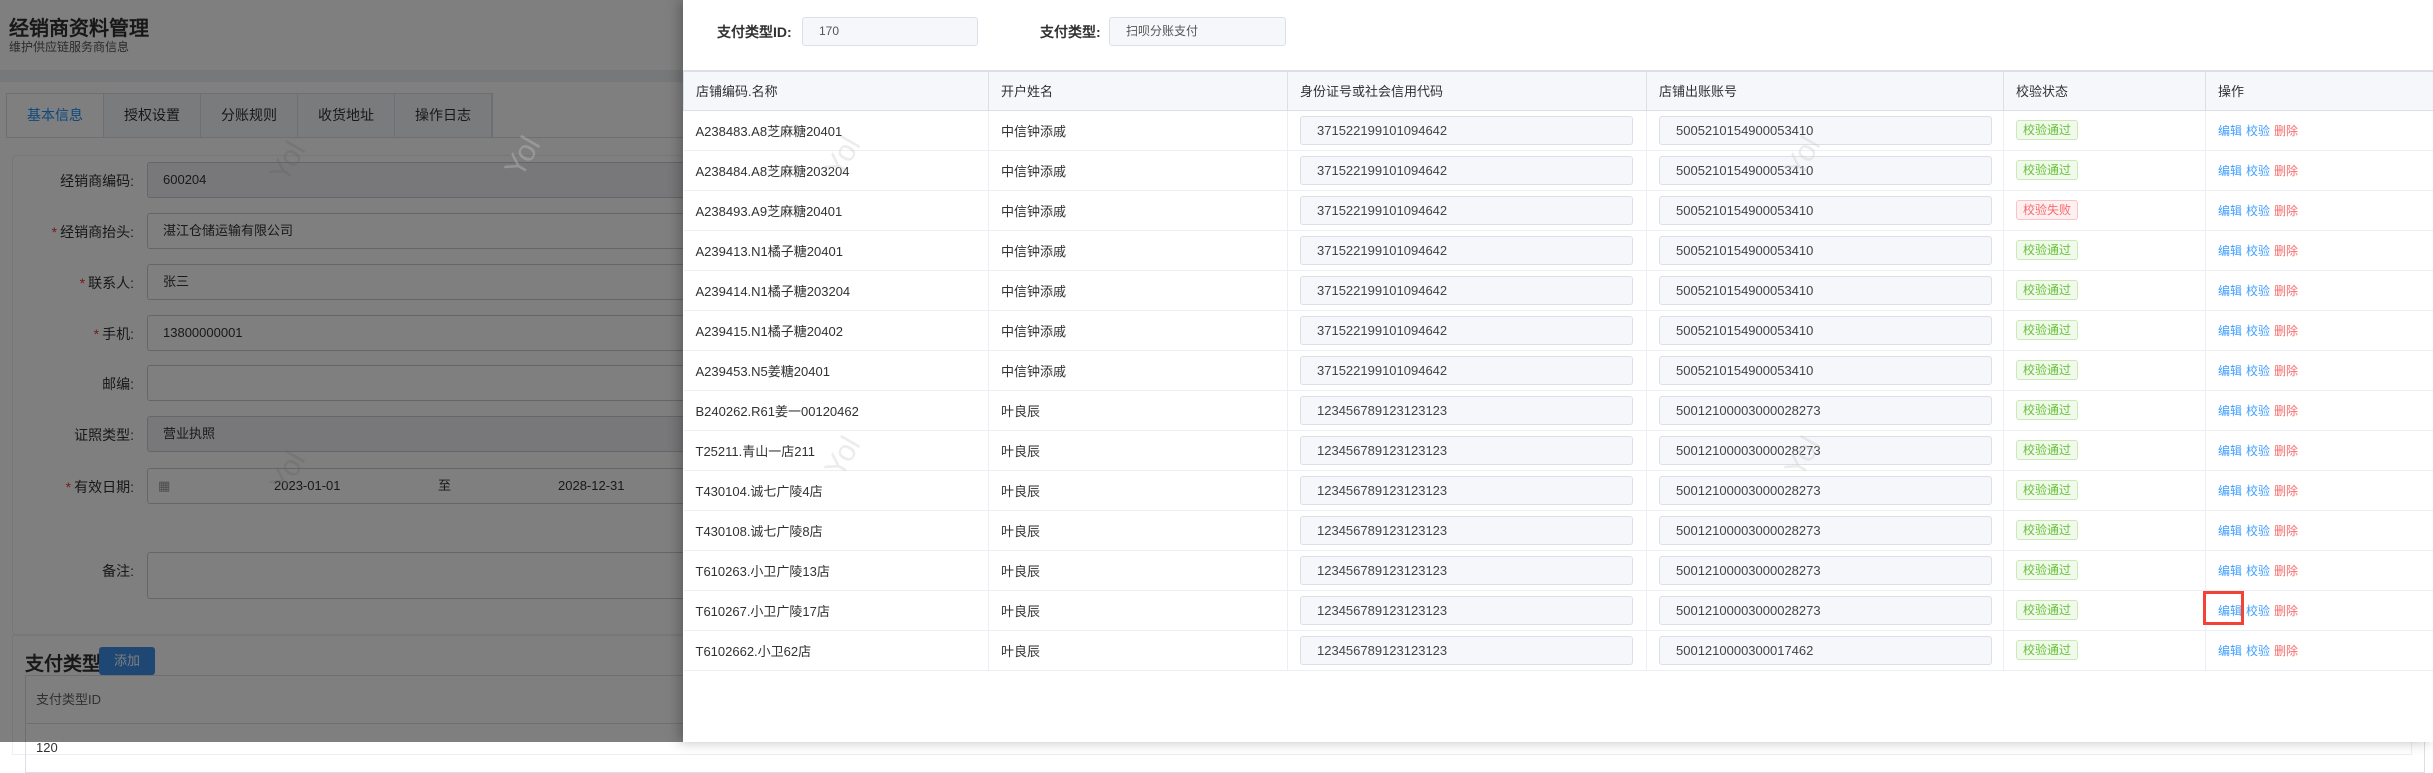 This screenshot has height=773, width=2433. I want to click on store-cell: A239453.N5姜糖20401, so click(836, 370).